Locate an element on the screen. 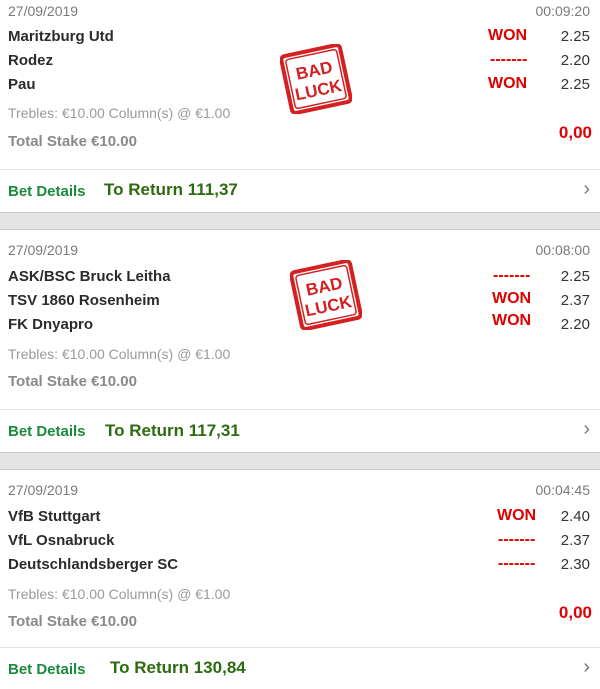  bet-details-row: Bet Details To Return 111,37 › is located at coordinates (300, 191).